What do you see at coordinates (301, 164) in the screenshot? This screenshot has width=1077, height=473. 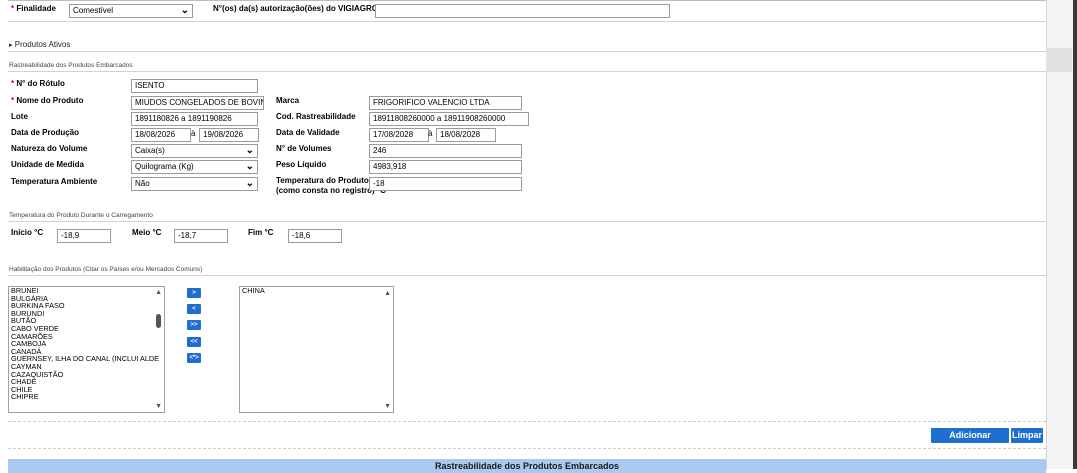 I see `peso-liquido-label: Peso Líquido` at bounding box center [301, 164].